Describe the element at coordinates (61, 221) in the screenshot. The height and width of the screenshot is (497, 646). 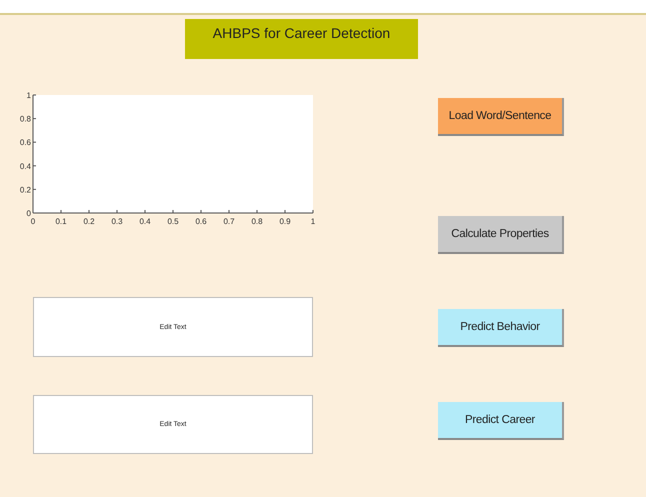
I see `tick-label: 0.1` at that location.